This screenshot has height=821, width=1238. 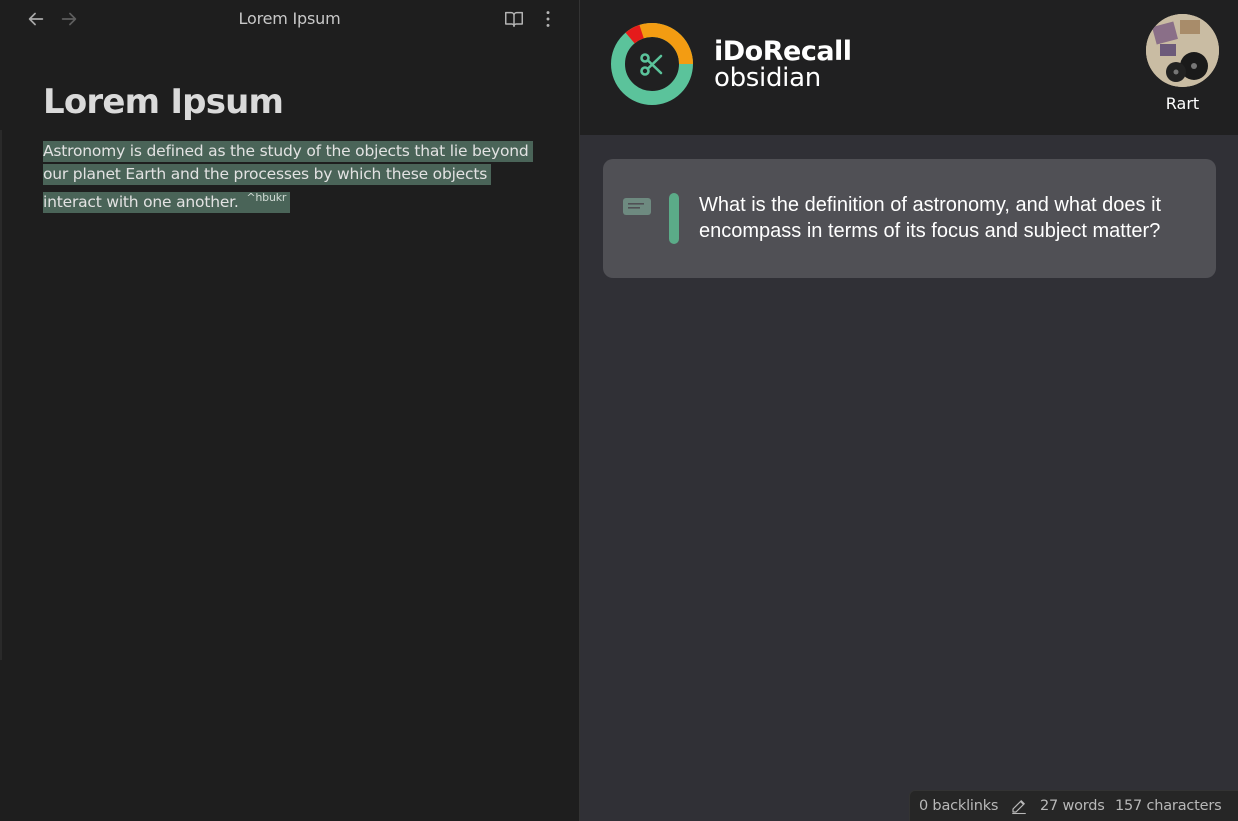 What do you see at coordinates (652, 64) in the screenshot?
I see `scissors-donut-logo-icon` at bounding box center [652, 64].